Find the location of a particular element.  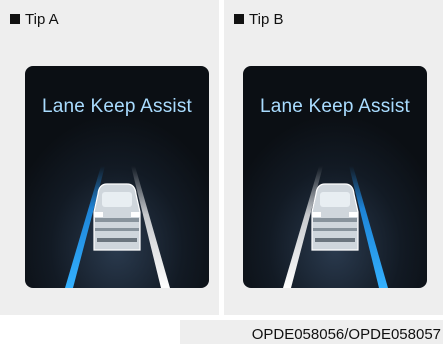

tip-a-label: Tip A is located at coordinates (42, 19).